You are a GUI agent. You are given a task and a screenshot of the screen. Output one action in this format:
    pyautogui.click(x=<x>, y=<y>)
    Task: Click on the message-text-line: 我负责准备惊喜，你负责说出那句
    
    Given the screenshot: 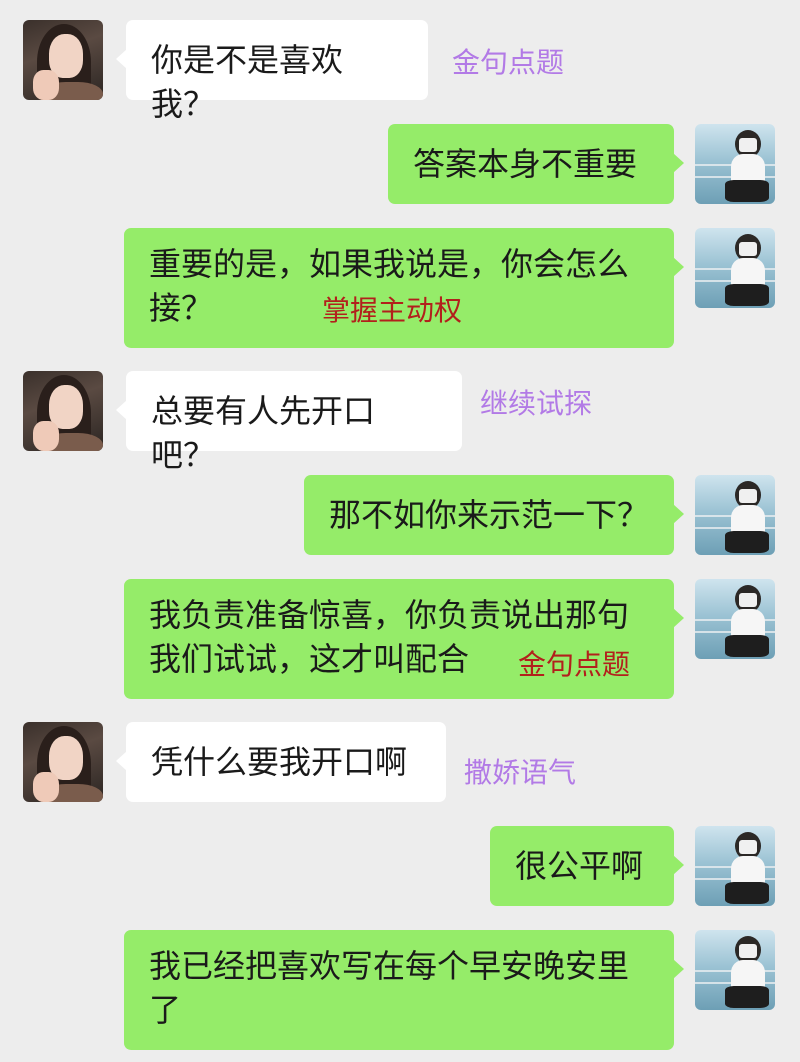 What is the action you would take?
    pyautogui.click(x=389, y=615)
    